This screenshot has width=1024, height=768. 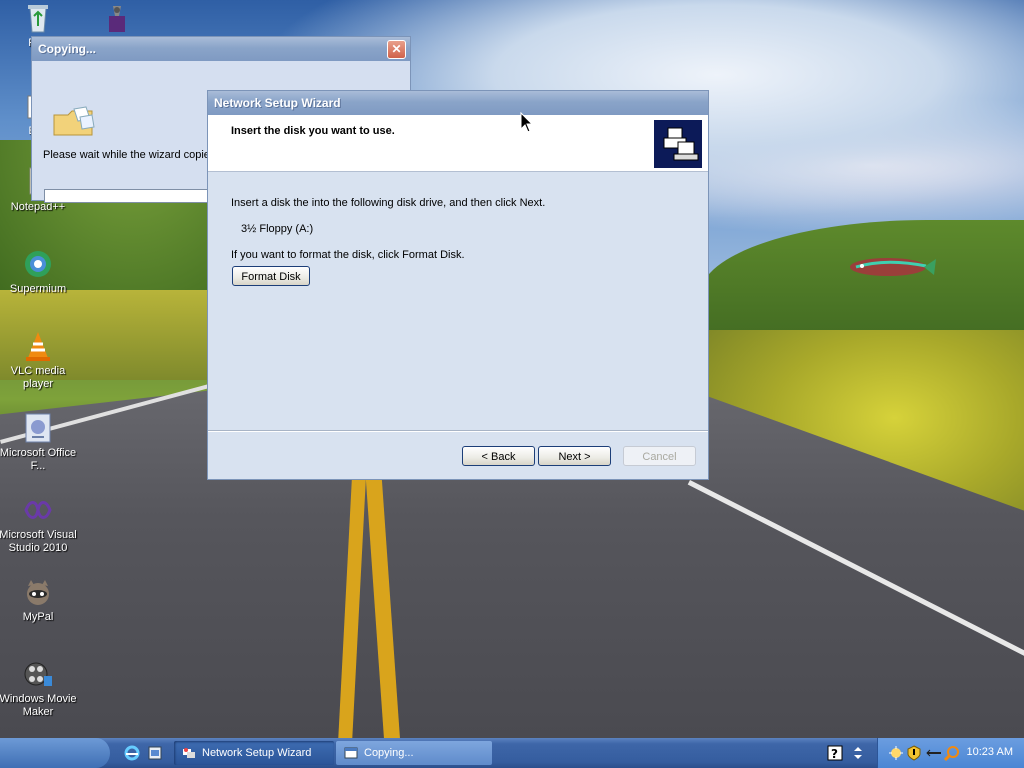 What do you see at coordinates (38, 617) in the screenshot?
I see `desktop-icon-label: MyPal` at bounding box center [38, 617].